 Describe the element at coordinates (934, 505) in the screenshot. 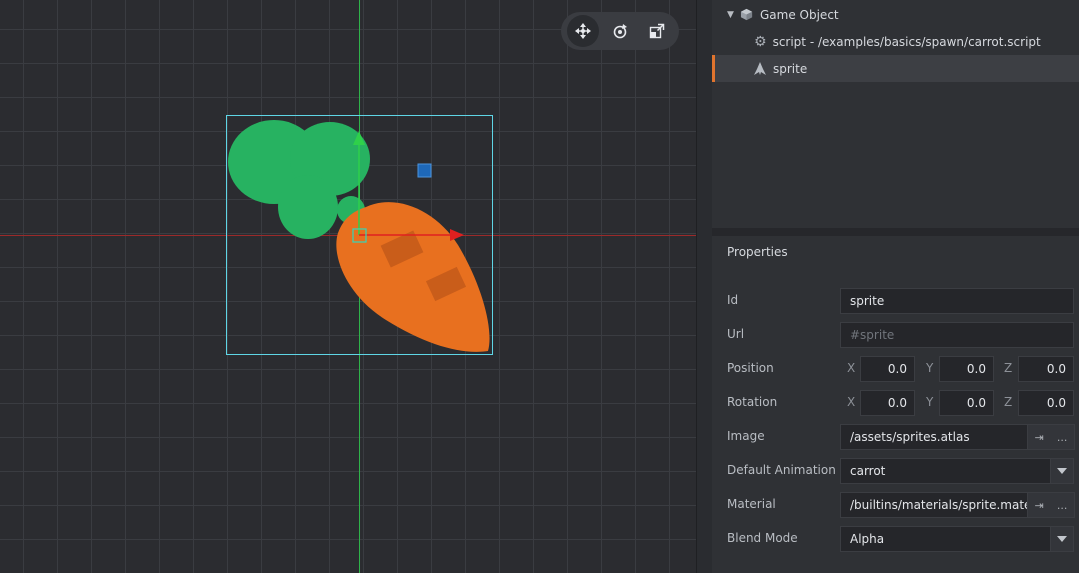

I see `material-input: /builtins/materials/sprite.material` at that location.